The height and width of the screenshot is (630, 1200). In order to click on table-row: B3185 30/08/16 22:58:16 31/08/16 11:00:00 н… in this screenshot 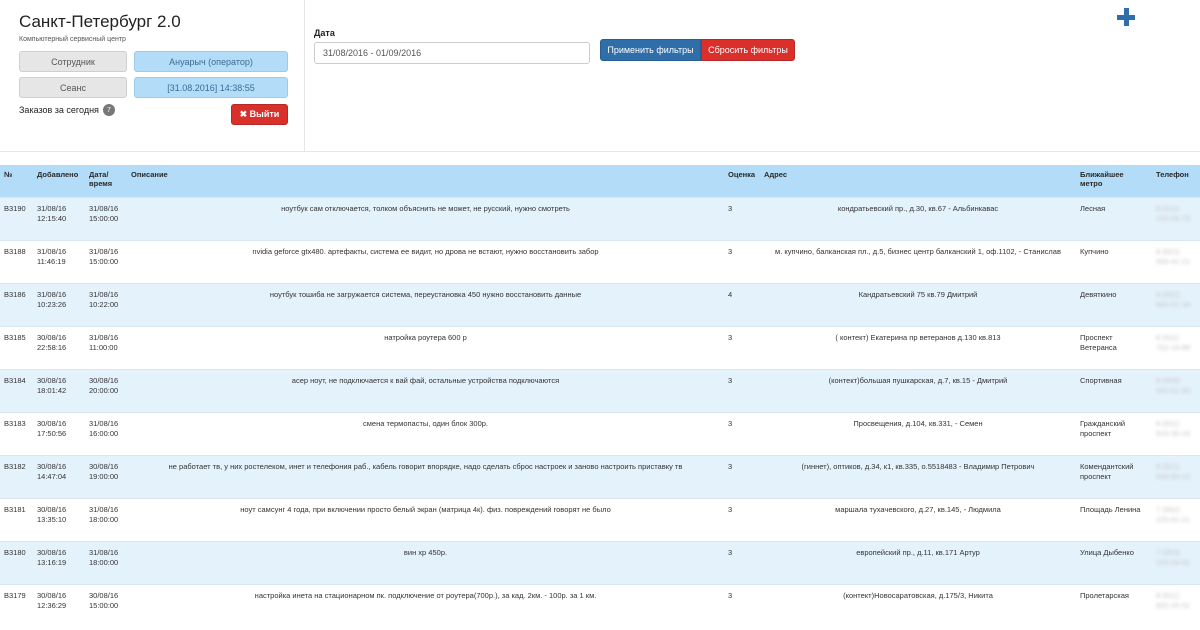, I will do `click(600, 347)`.